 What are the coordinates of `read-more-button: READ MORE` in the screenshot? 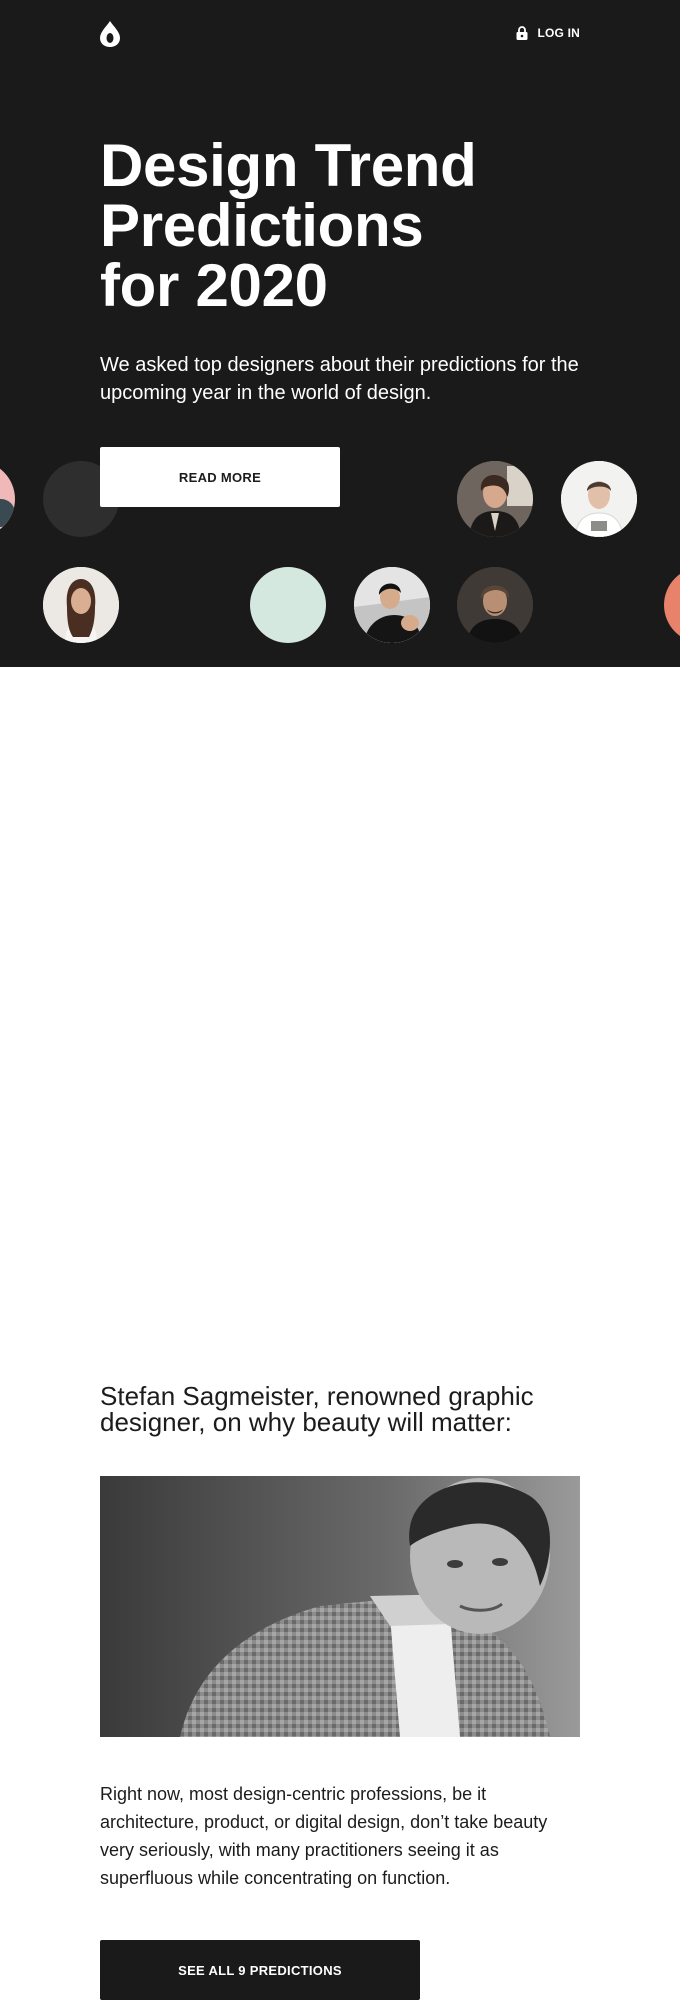 It's located at (220, 477).